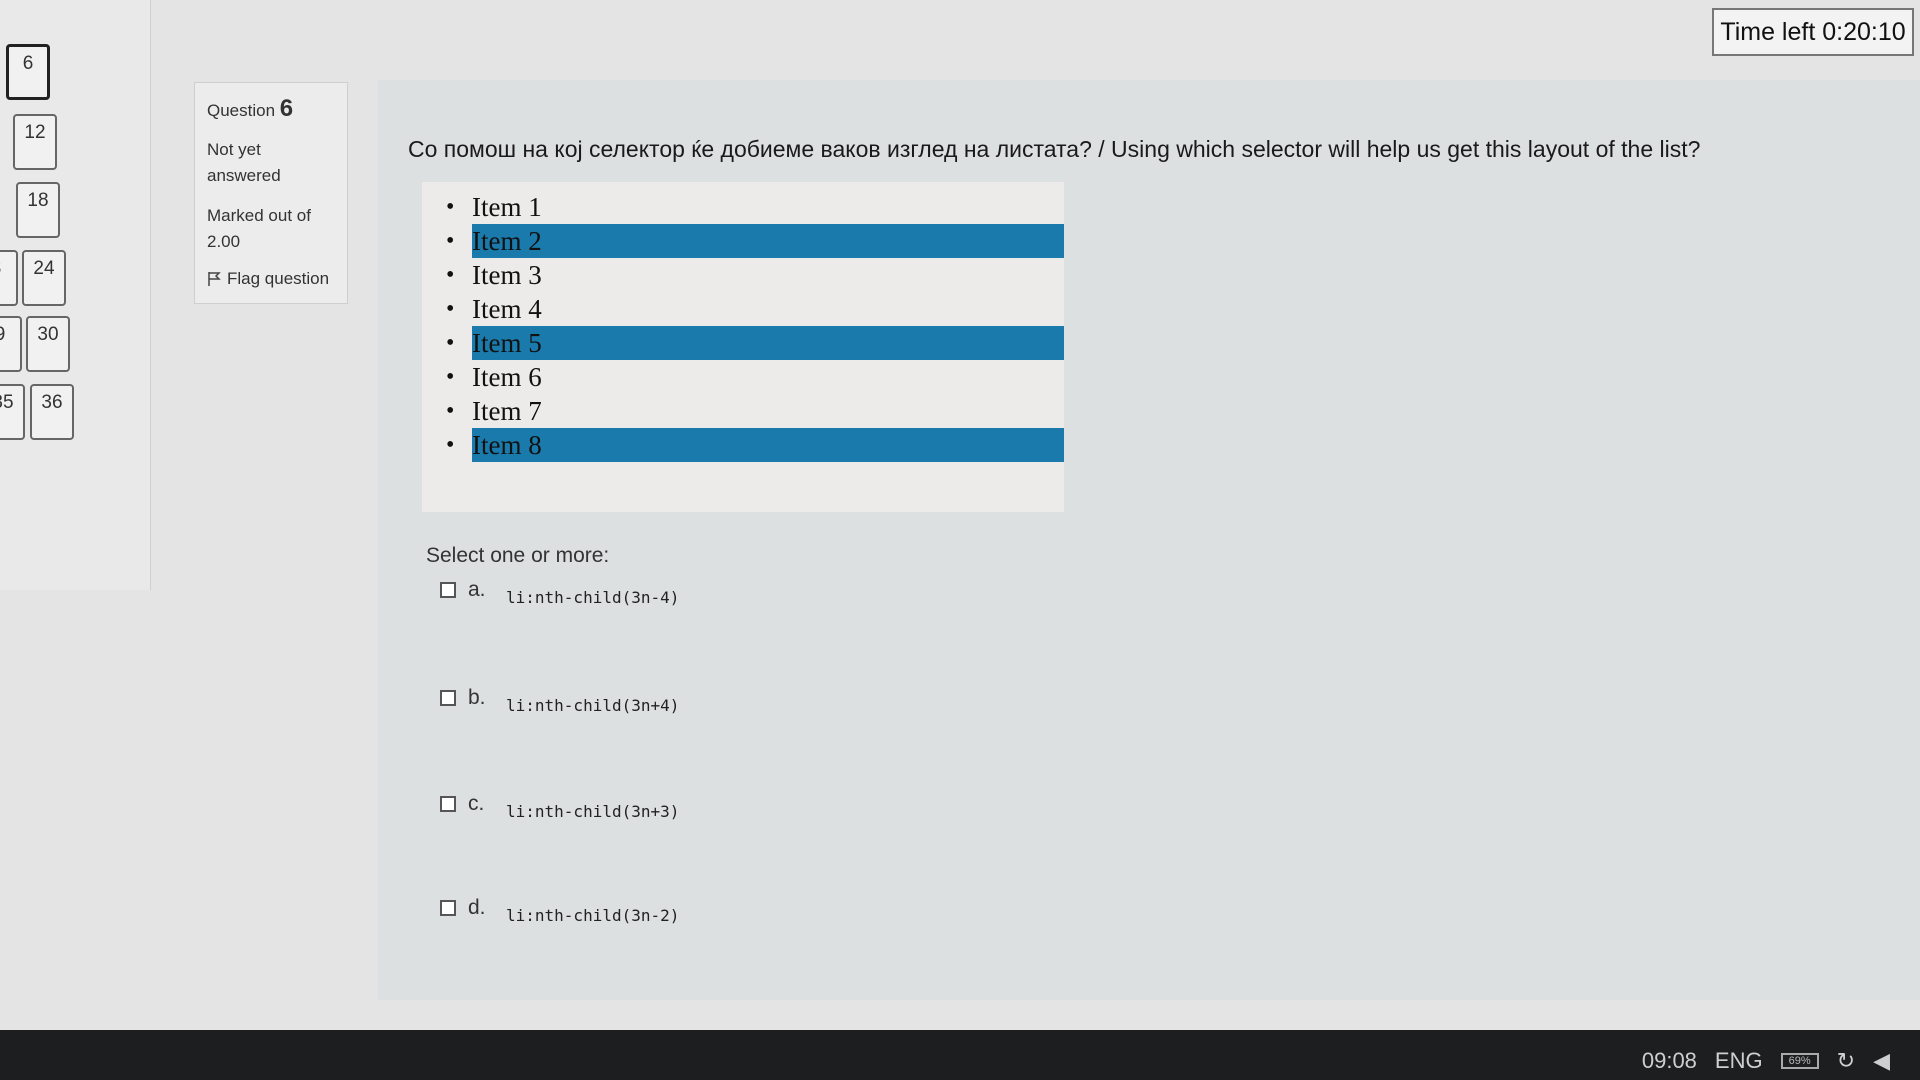  What do you see at coordinates (12, 412) in the screenshot?
I see `quiz-nav-button-35-partial: 35` at bounding box center [12, 412].